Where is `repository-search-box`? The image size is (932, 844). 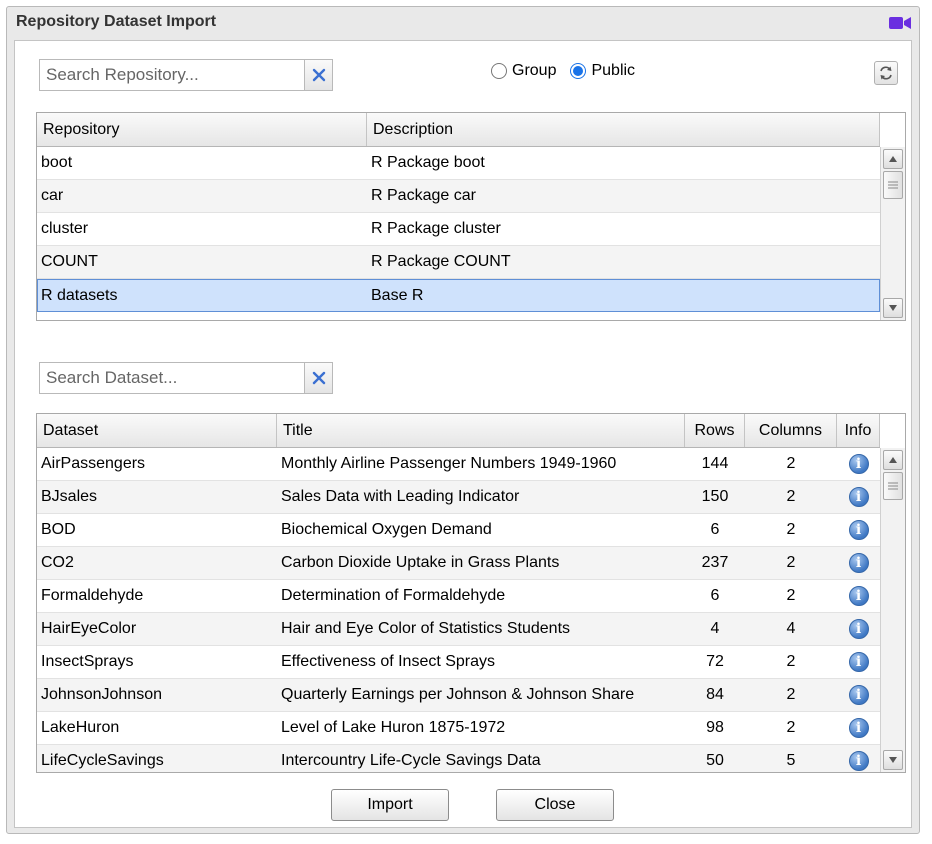 repository-search-box is located at coordinates (186, 75).